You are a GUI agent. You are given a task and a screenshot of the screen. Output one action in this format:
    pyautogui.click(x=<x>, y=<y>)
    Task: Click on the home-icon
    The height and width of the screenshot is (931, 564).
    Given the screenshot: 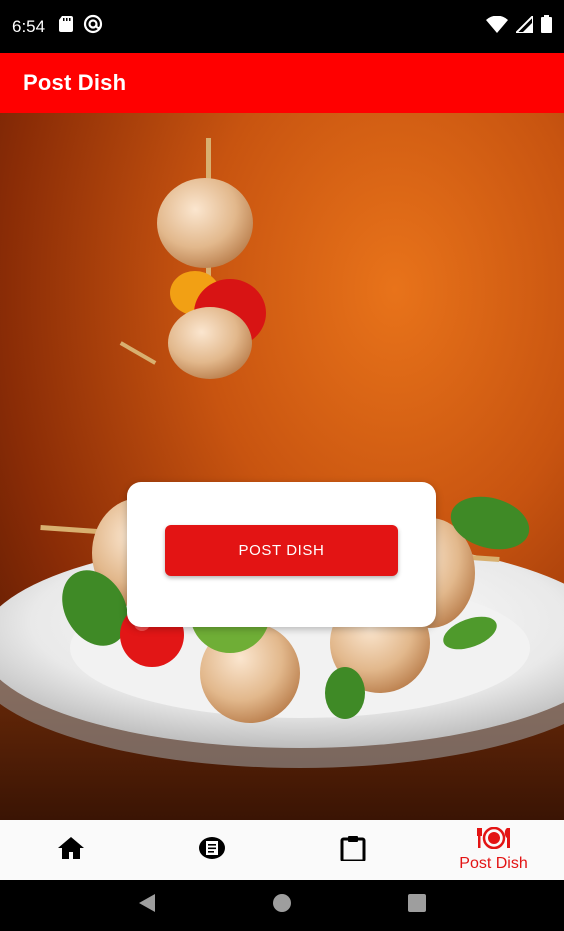 What is the action you would take?
    pyautogui.click(x=70, y=850)
    